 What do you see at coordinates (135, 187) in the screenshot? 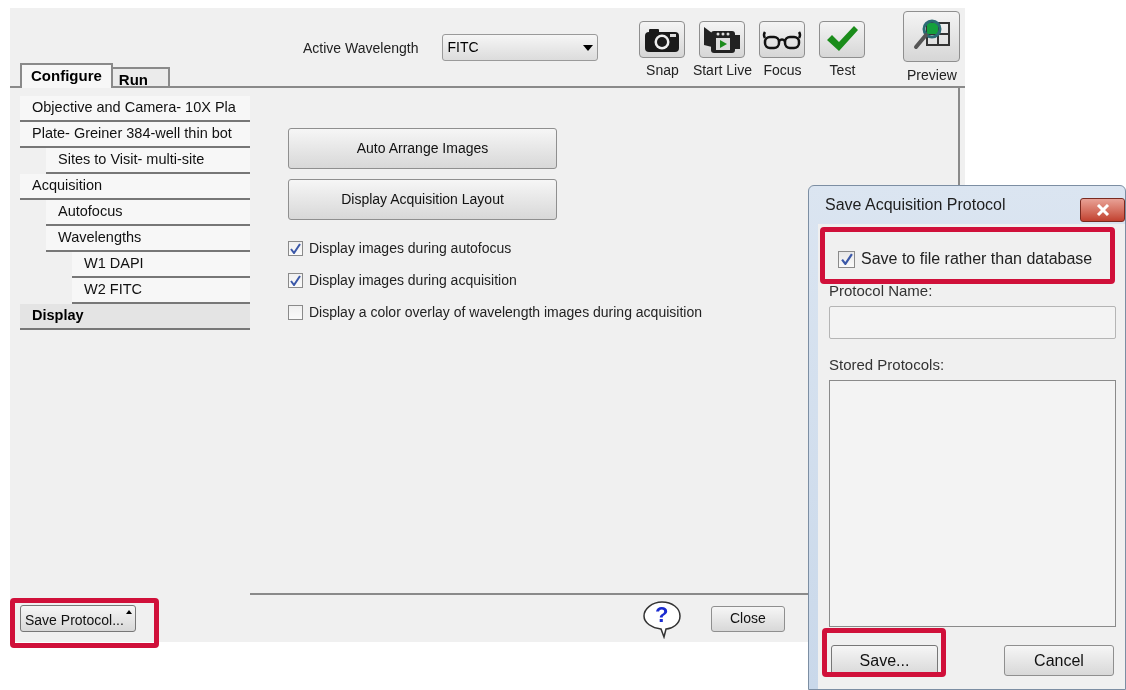
I see `tree-item: Acquisition` at bounding box center [135, 187].